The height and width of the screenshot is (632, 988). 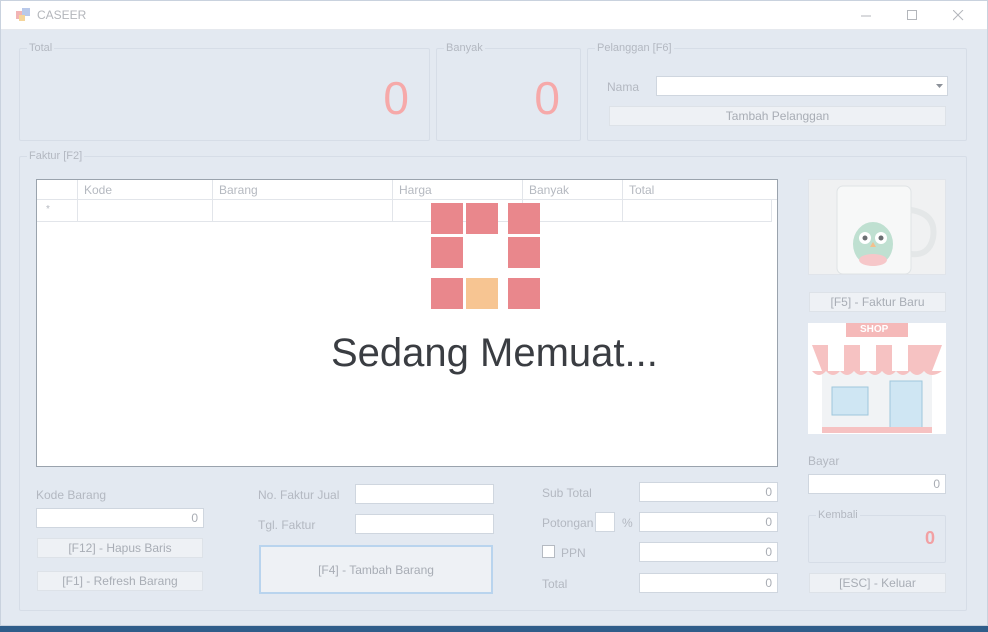 I want to click on tambah-pelanggan-button: Tambah Pelanggan, so click(x=777, y=116).